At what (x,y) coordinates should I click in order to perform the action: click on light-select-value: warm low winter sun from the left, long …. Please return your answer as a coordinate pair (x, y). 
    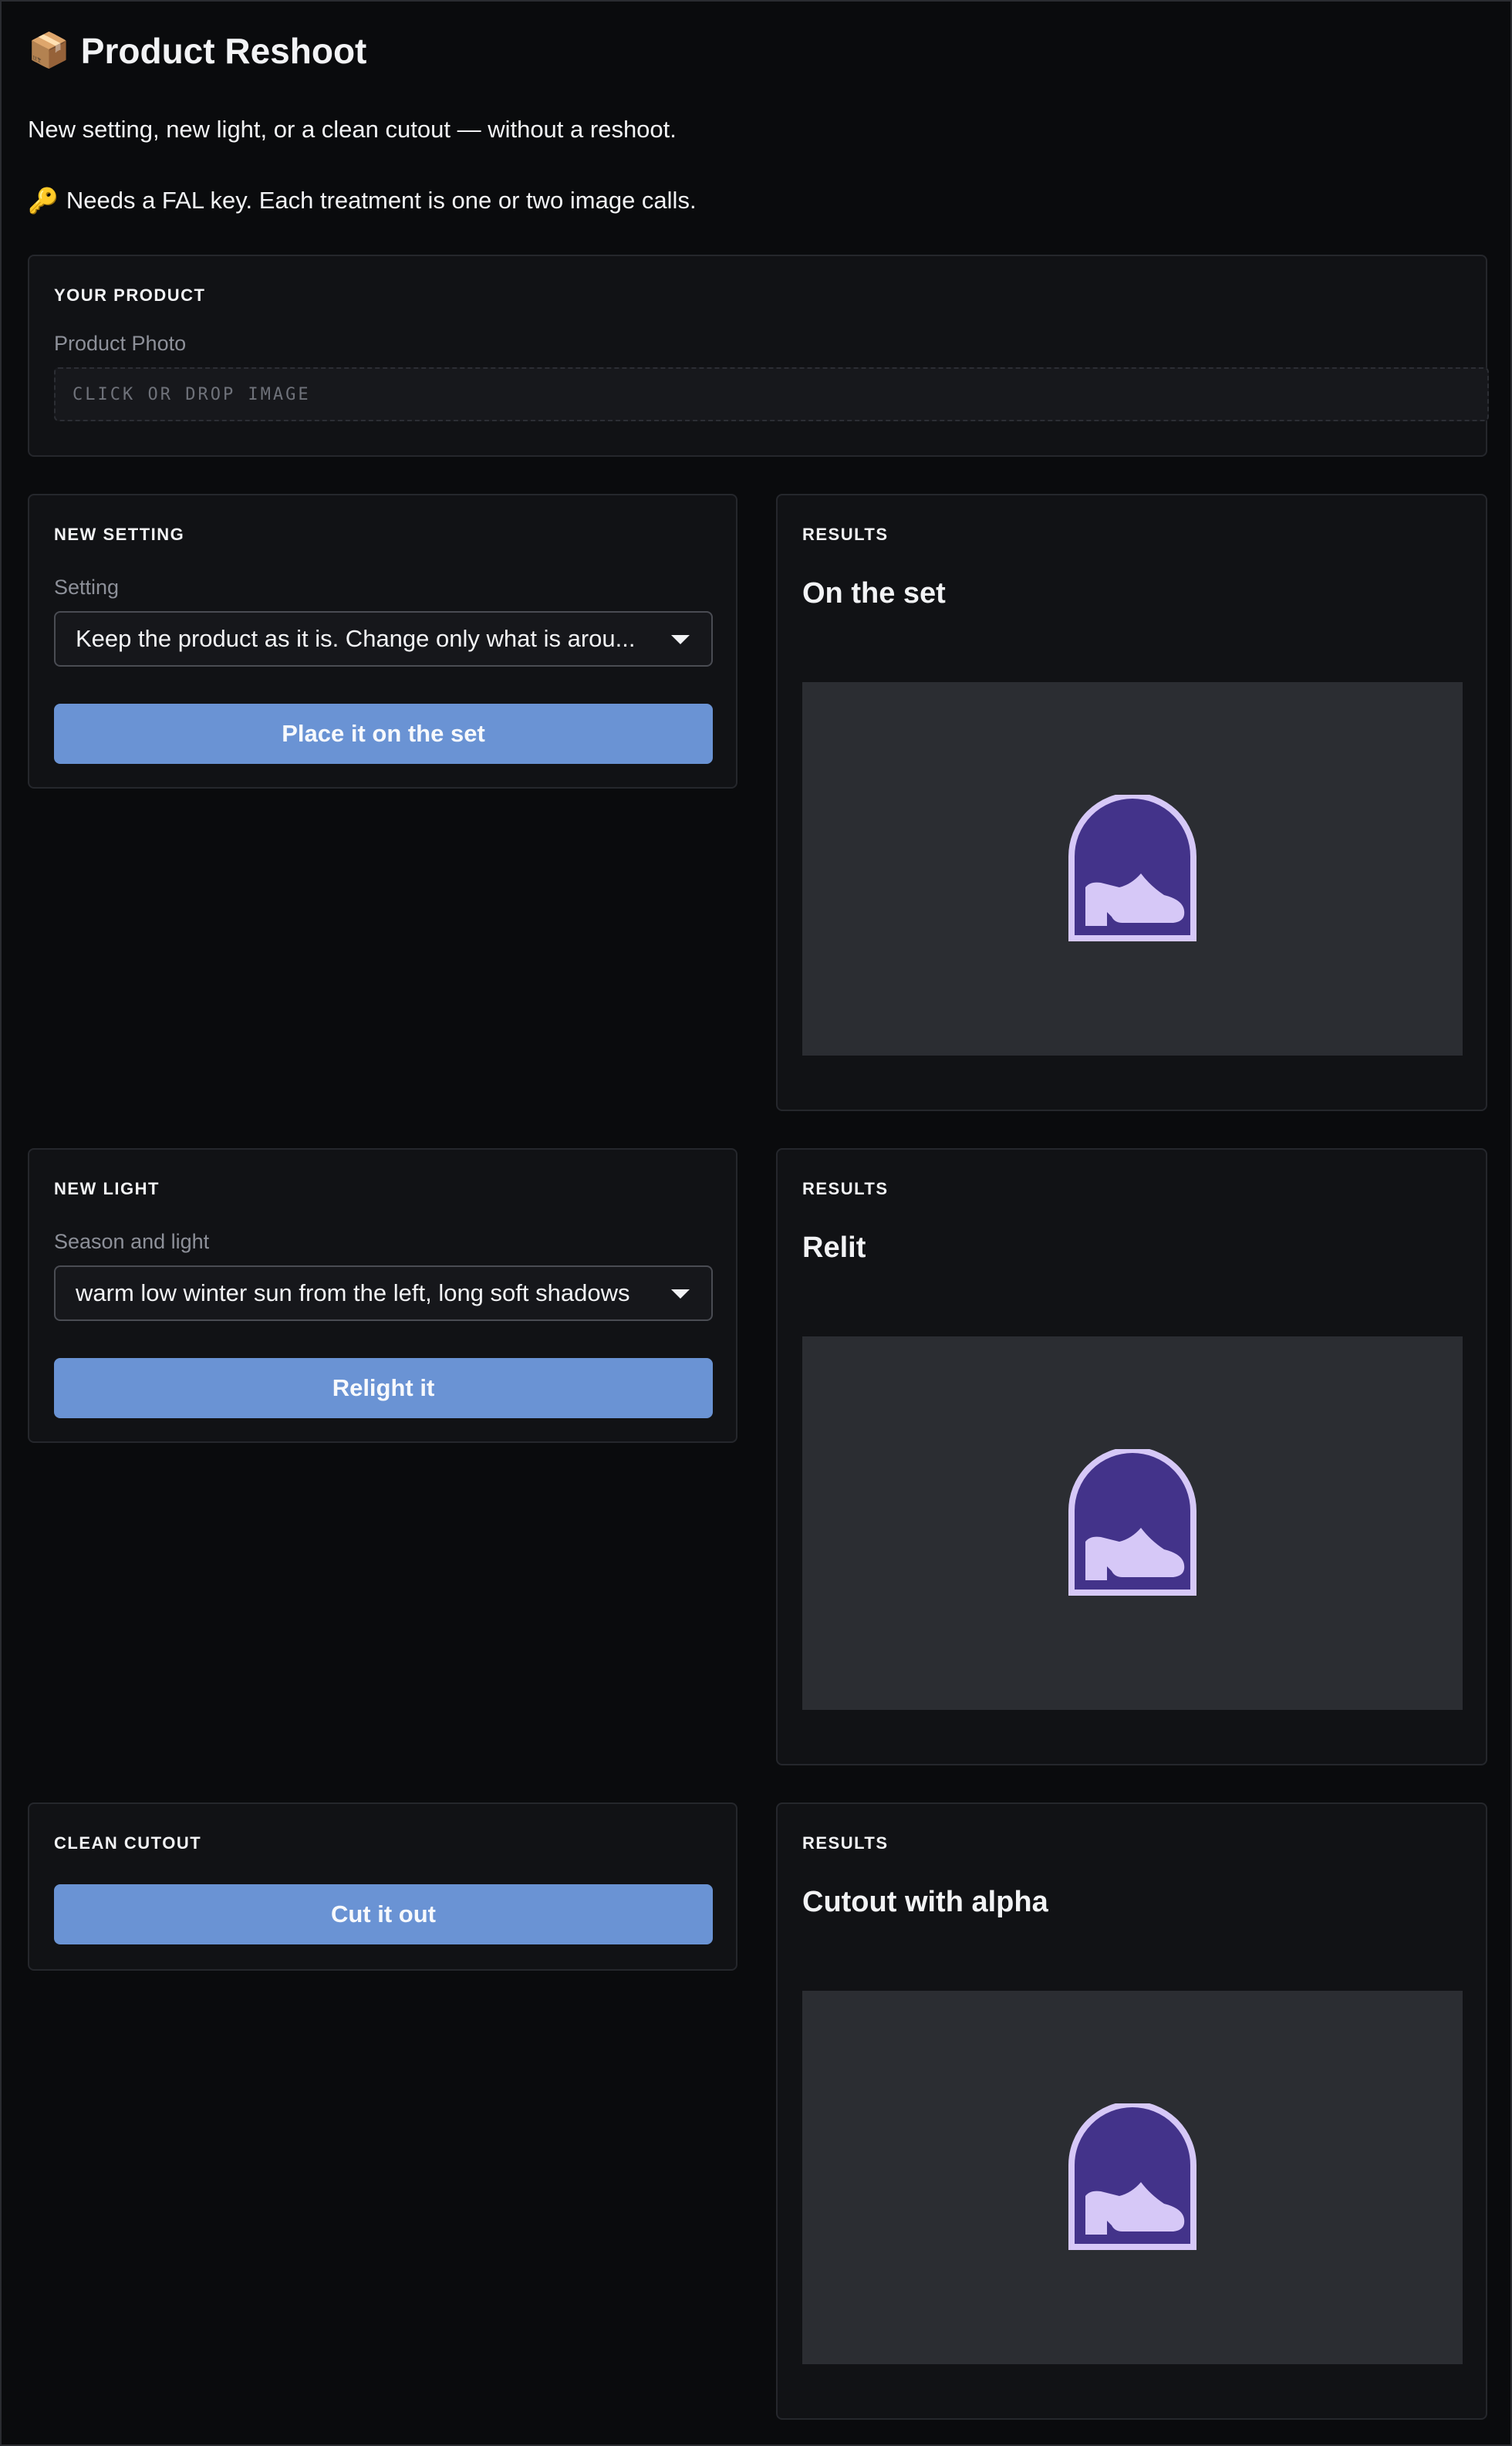
    Looking at the image, I should click on (353, 1292).